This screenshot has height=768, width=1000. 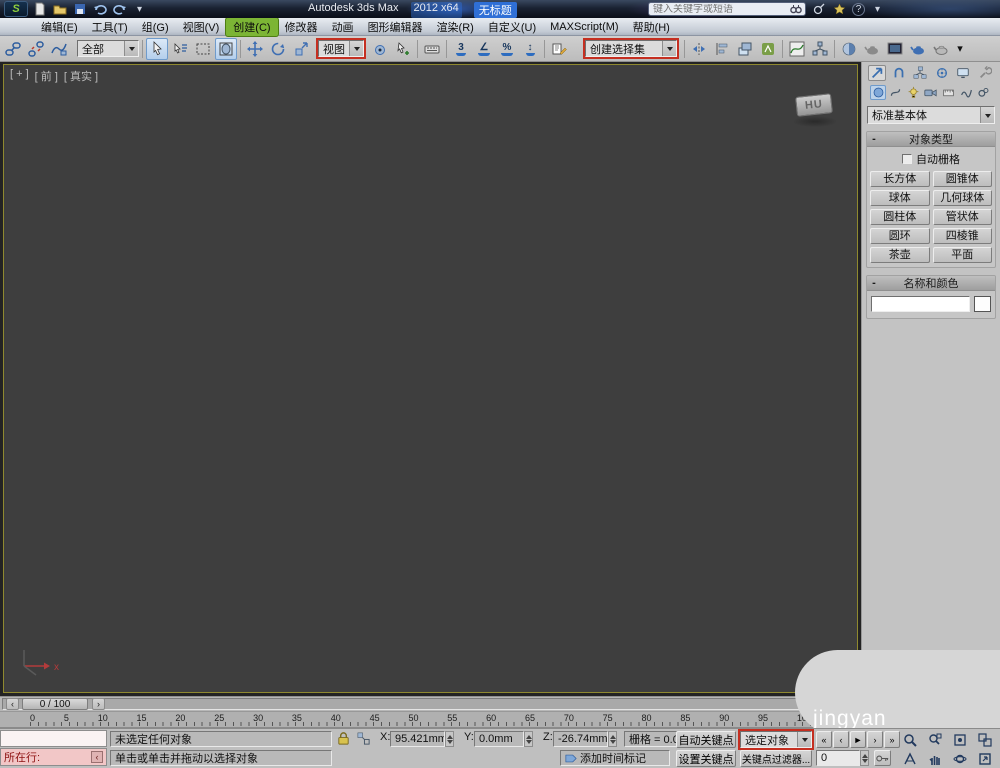 What do you see at coordinates (631, 48) in the screenshot?
I see `named-selection-sets-dropdown: 创建选择集` at bounding box center [631, 48].